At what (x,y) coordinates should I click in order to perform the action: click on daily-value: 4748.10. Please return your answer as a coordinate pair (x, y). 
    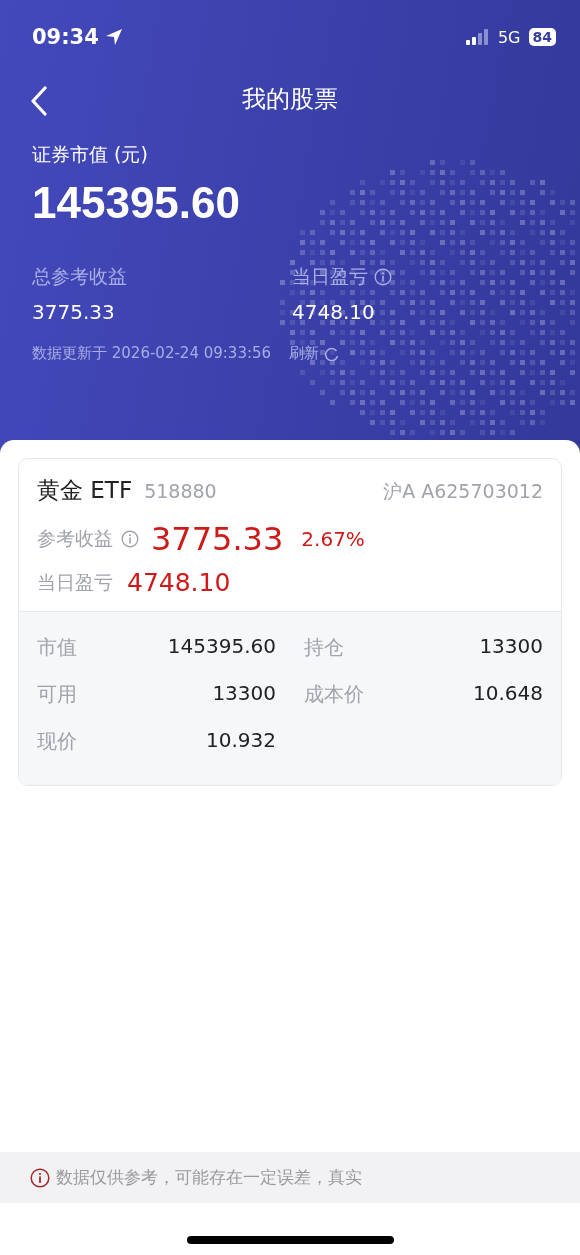
    Looking at the image, I should click on (179, 582).